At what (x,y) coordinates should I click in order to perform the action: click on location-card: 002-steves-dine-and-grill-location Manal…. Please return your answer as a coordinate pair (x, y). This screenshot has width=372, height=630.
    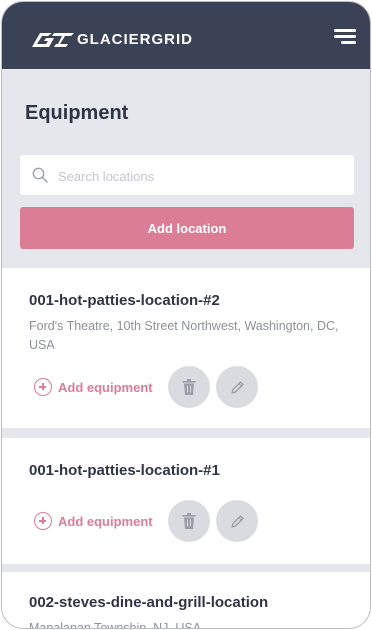
    Looking at the image, I should click on (186, 600).